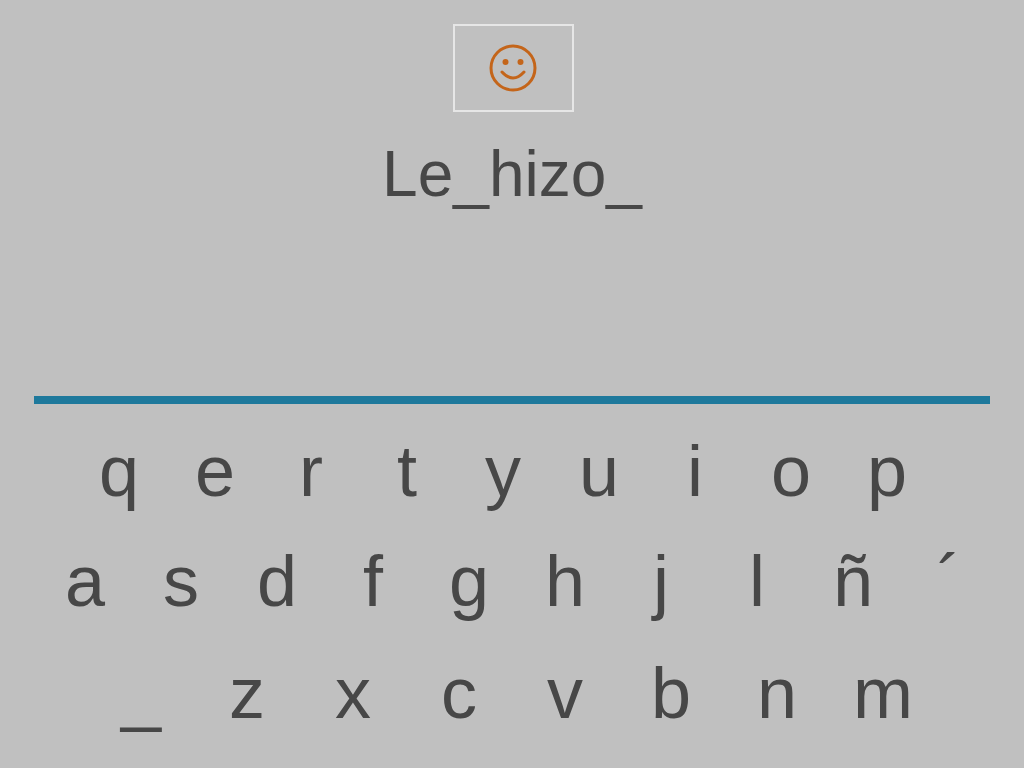  Describe the element at coordinates (949, 581) in the screenshot. I see `letter-key: ´` at that location.